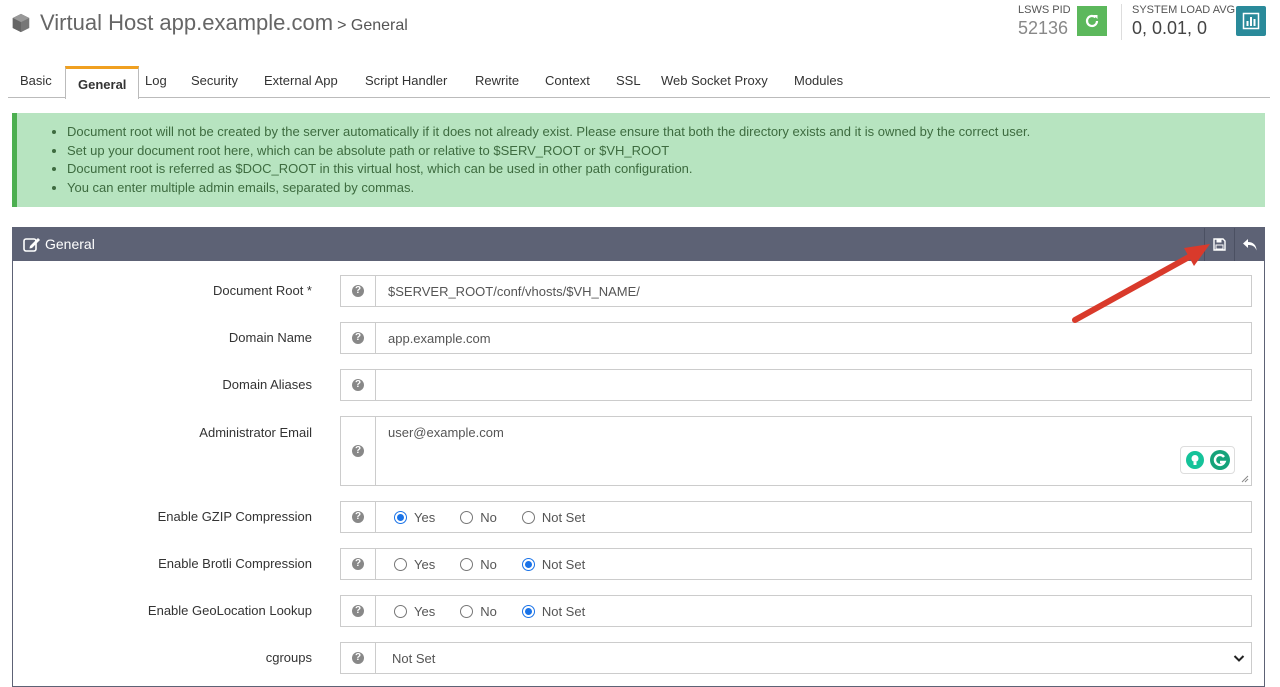 The image size is (1280, 687). Describe the element at coordinates (1219, 460) in the screenshot. I see `grammarly-icon` at that location.